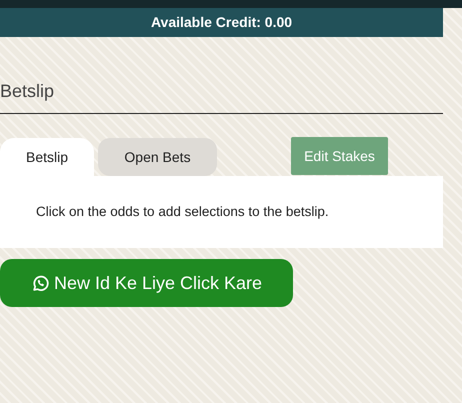  I want to click on empty-message: Click on the odds to add selections to the betslip., so click(182, 211).